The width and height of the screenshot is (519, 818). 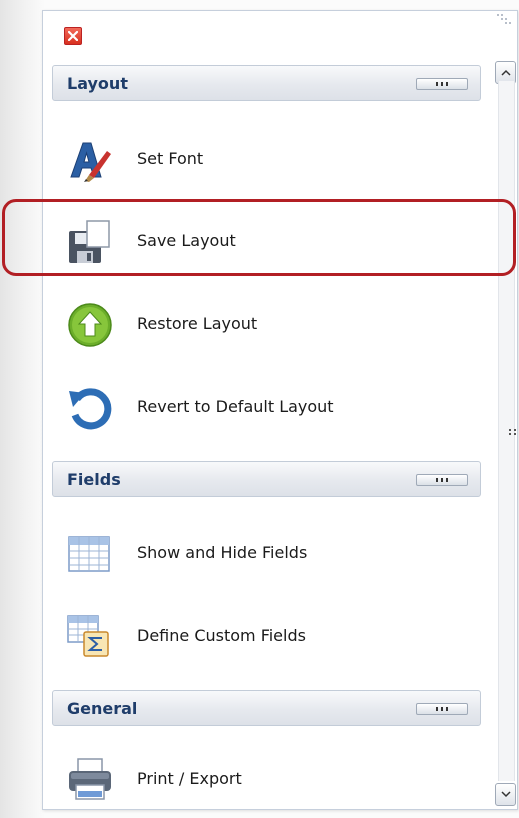 I want to click on restore-icon, so click(x=90, y=325).